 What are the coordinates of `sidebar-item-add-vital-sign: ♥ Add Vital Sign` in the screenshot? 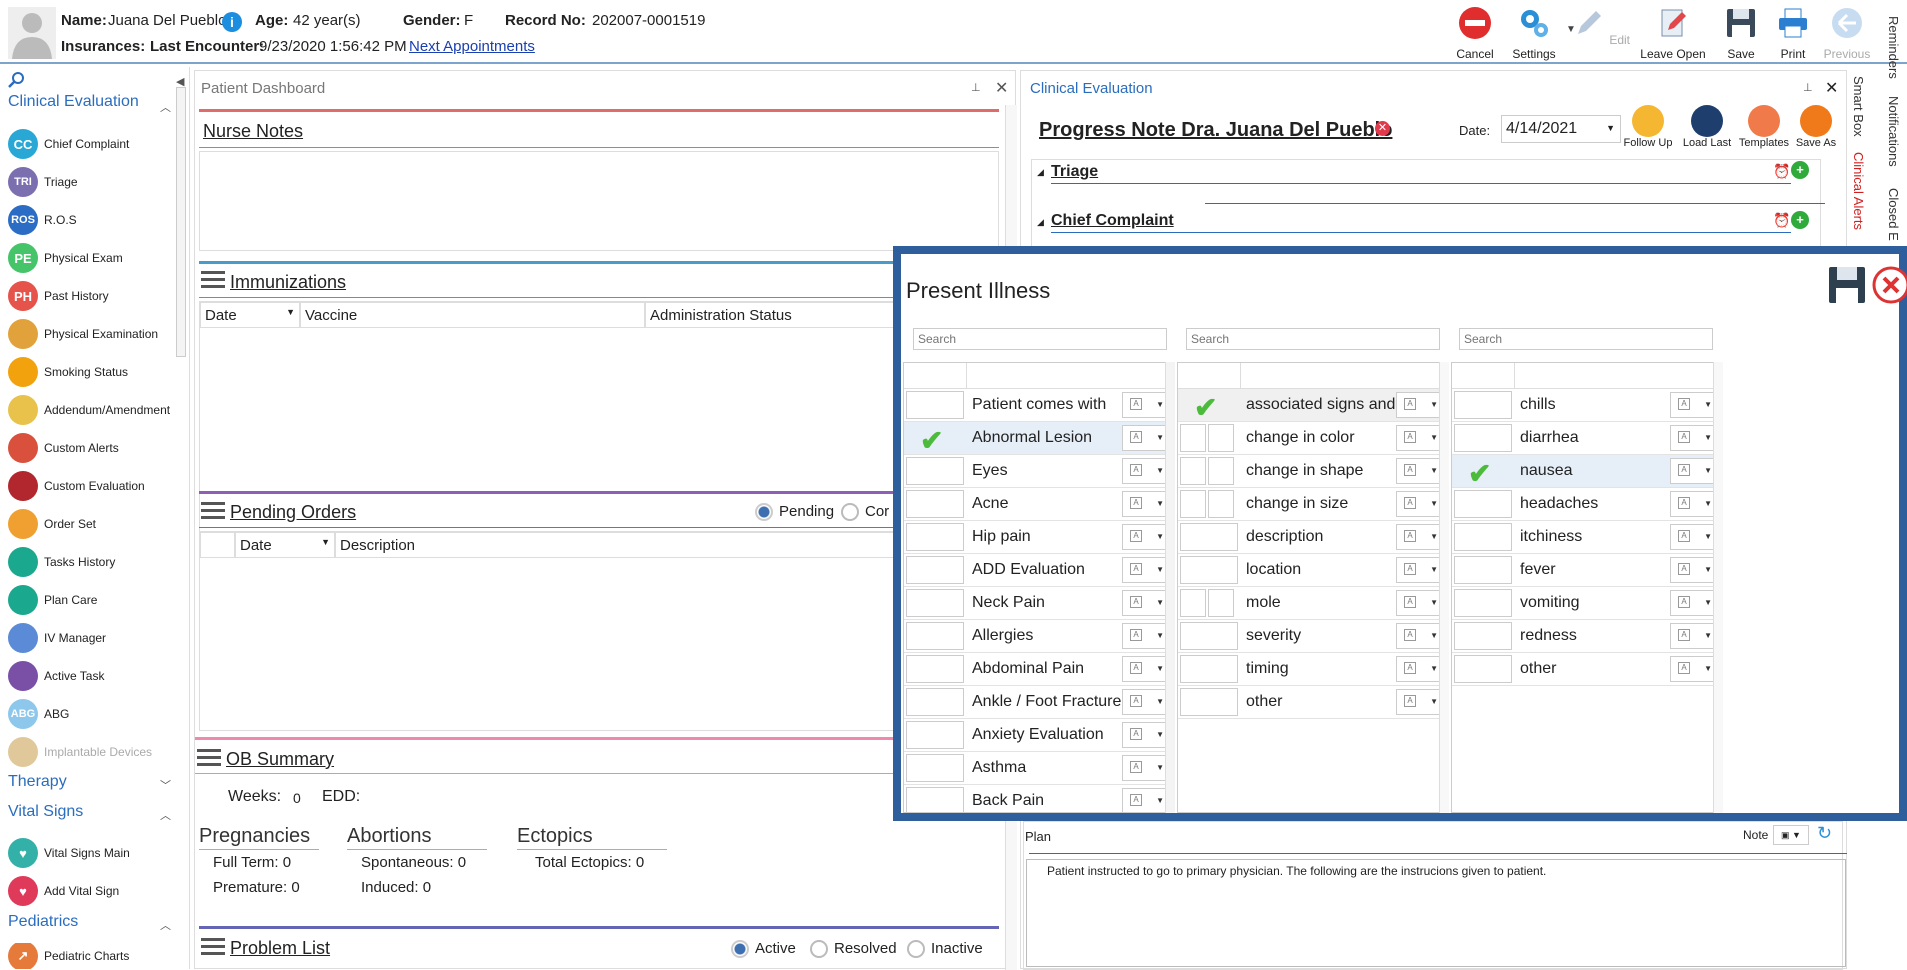 It's located at (87, 891).